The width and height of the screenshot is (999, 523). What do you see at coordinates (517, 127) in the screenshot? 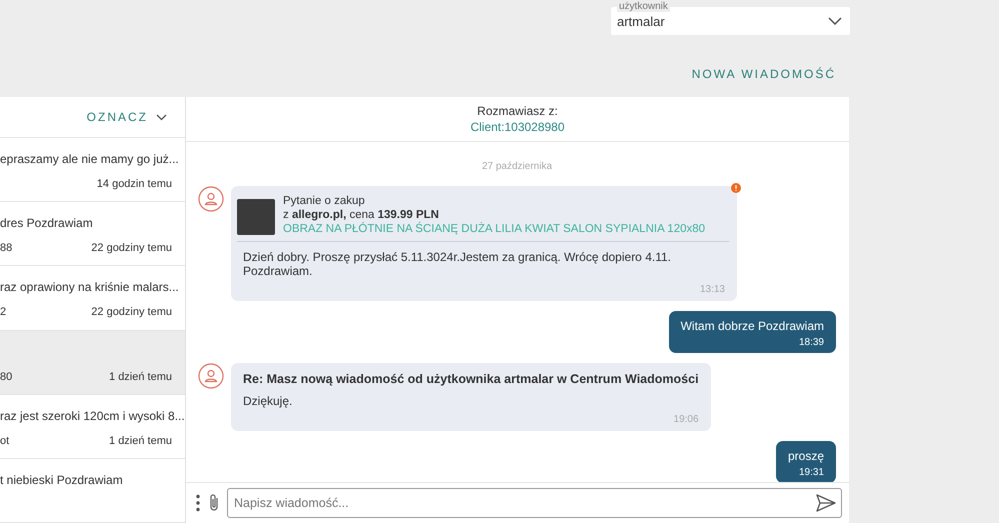
I see `contact-link: Client:103028980` at bounding box center [517, 127].